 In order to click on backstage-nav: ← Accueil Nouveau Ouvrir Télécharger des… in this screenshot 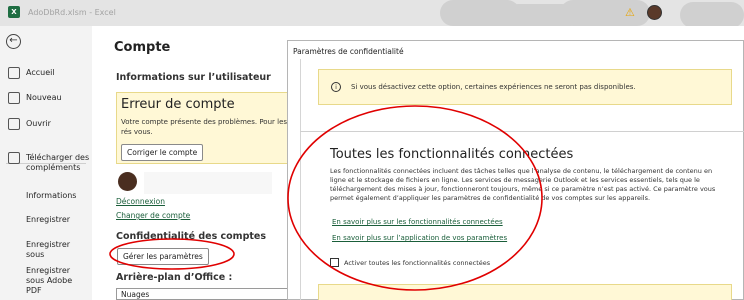, I will do `click(46, 163)`.